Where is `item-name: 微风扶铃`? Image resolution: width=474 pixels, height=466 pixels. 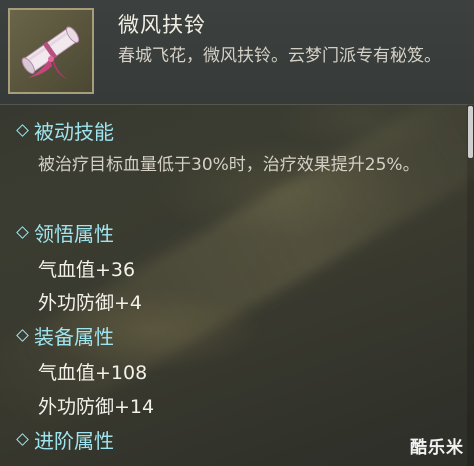
item-name: 微风扶铃 is located at coordinates (162, 25).